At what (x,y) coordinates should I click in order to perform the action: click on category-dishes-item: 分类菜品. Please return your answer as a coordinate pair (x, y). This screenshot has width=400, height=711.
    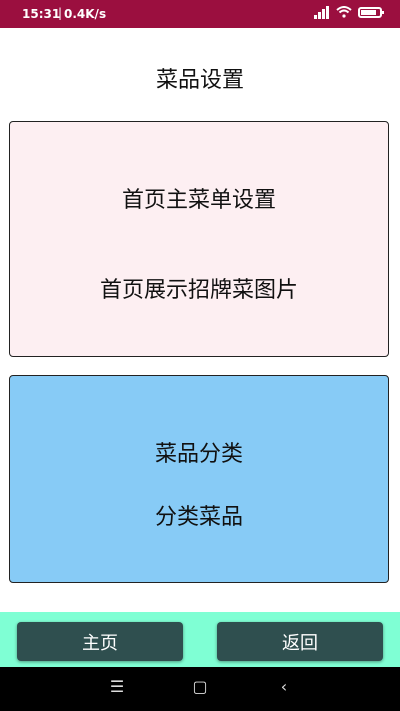
    Looking at the image, I should click on (199, 515).